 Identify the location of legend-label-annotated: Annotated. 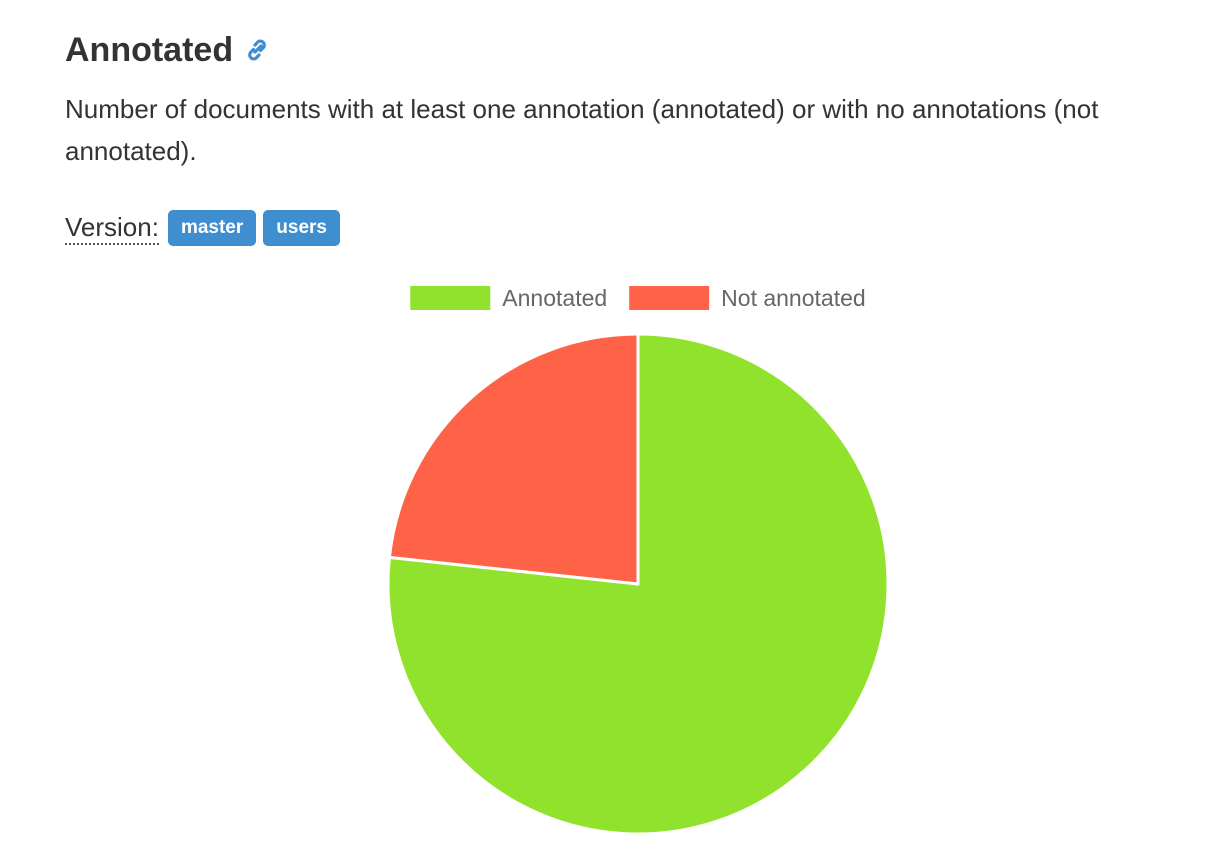
(554, 298).